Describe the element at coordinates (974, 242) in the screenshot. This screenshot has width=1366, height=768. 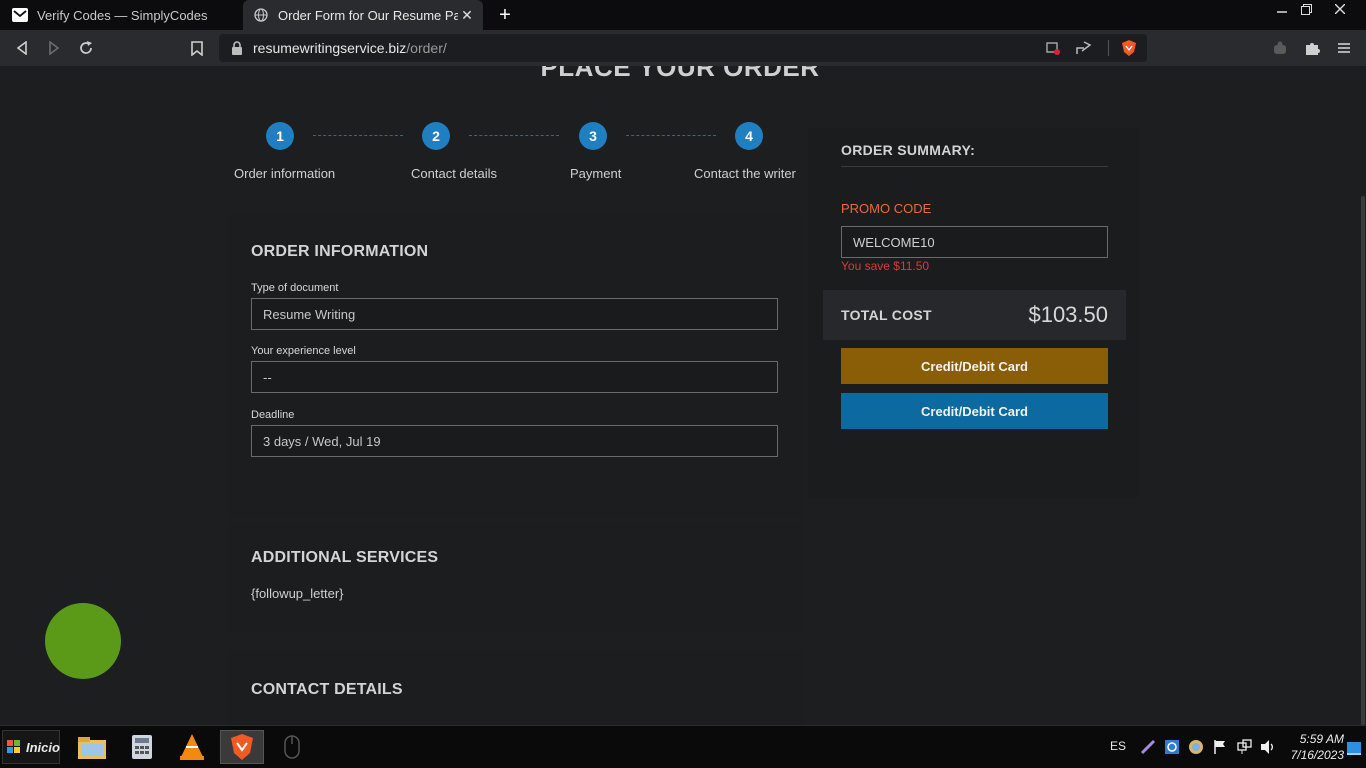
I see `promo-code-input: WELCOME10` at that location.